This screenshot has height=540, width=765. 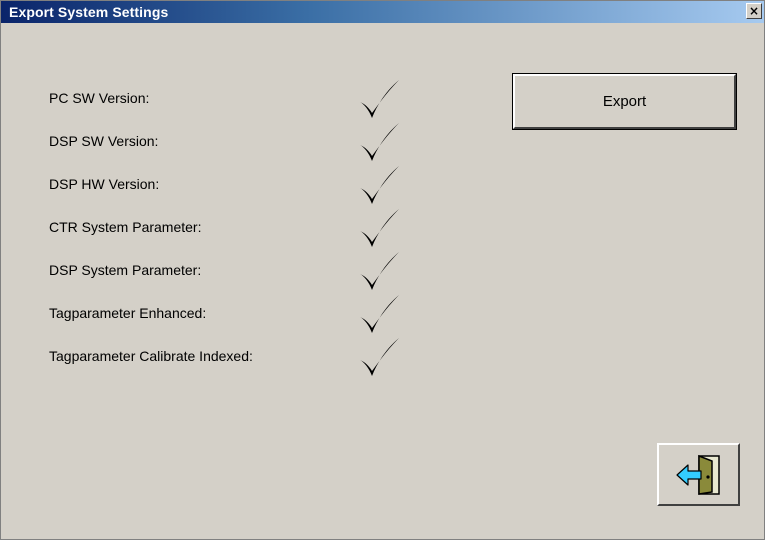 What do you see at coordinates (624, 101) in the screenshot?
I see `export-button: Export` at bounding box center [624, 101].